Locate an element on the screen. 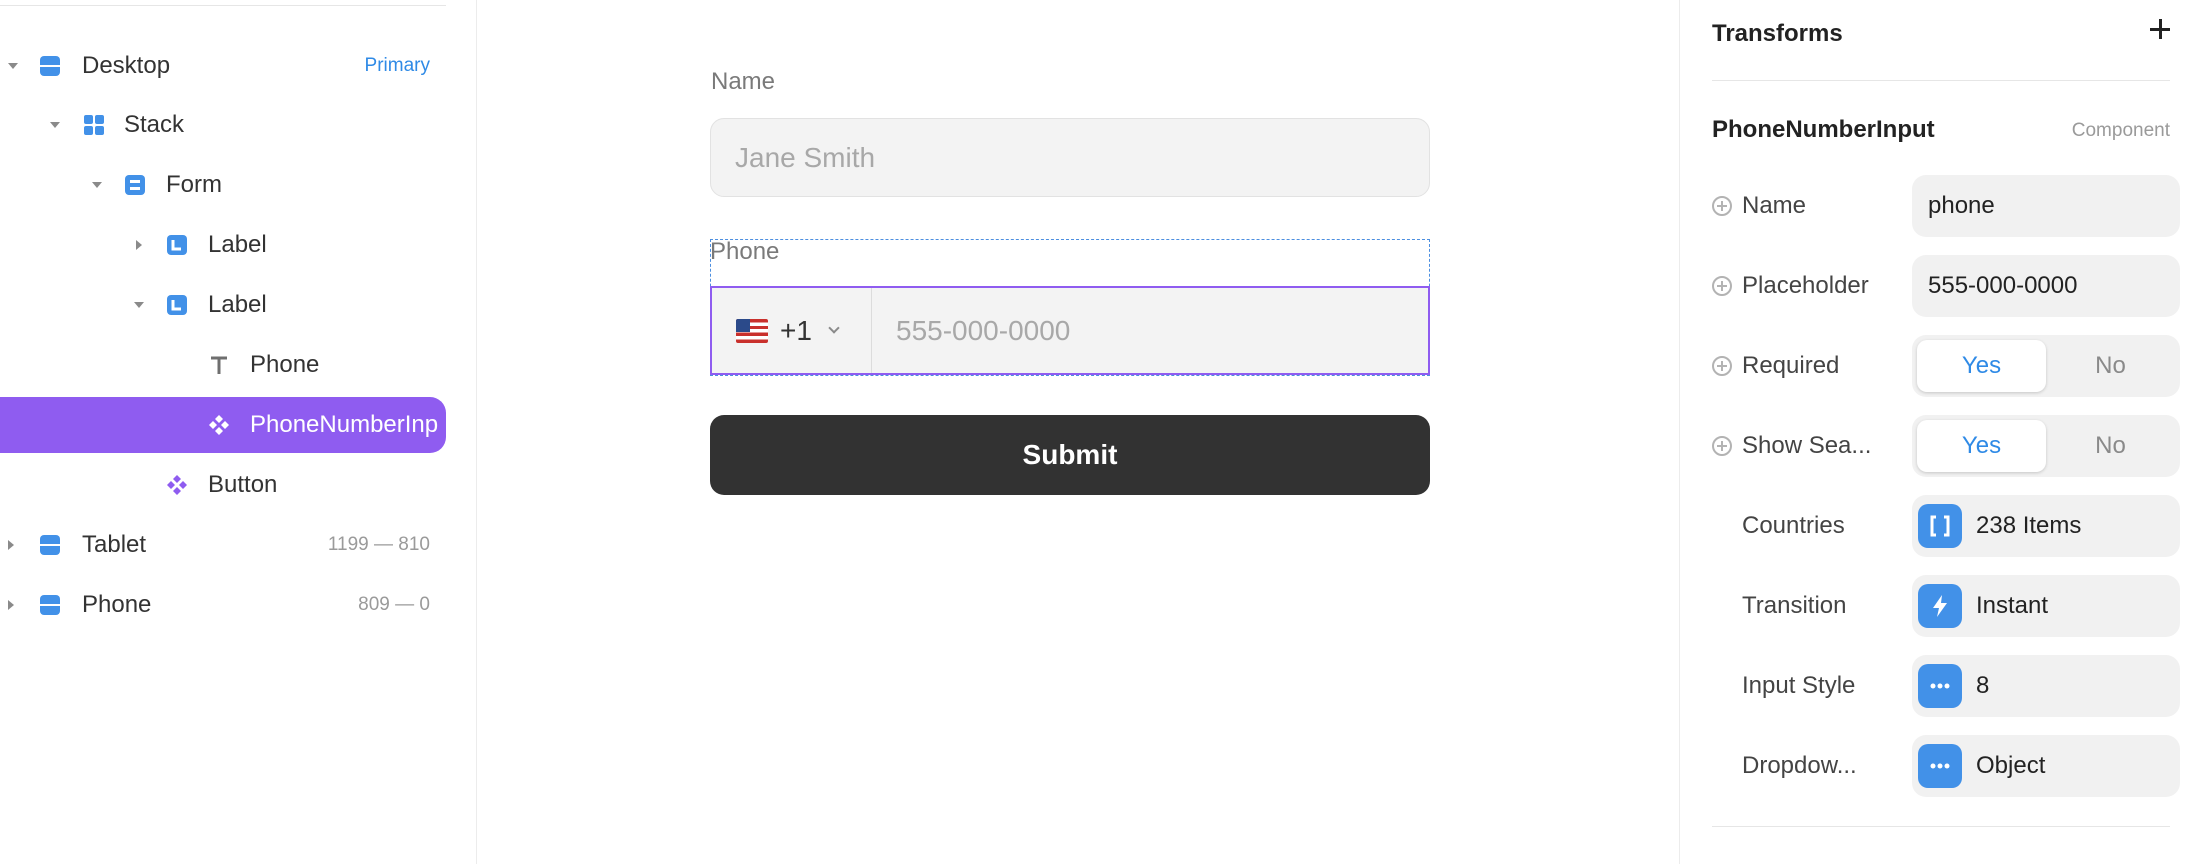  prop-row-placeholder: Placeholder 555-000-0000 is located at coordinates (1947, 286).